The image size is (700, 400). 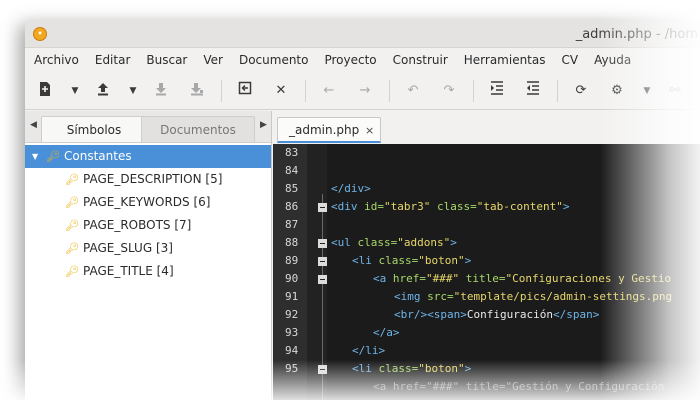 What do you see at coordinates (424, 242) in the screenshot?
I see `code-token: "addons"` at bounding box center [424, 242].